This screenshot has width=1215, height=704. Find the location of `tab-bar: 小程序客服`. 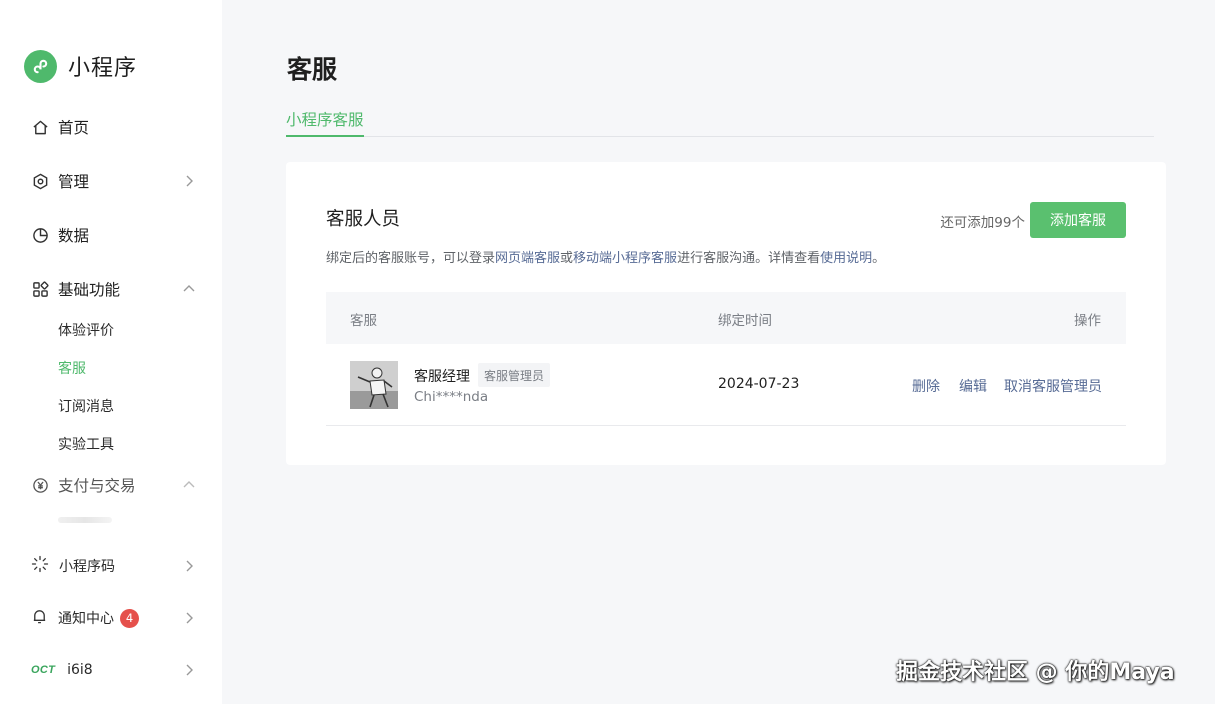

tab-bar: 小程序客服 is located at coordinates (720, 120).